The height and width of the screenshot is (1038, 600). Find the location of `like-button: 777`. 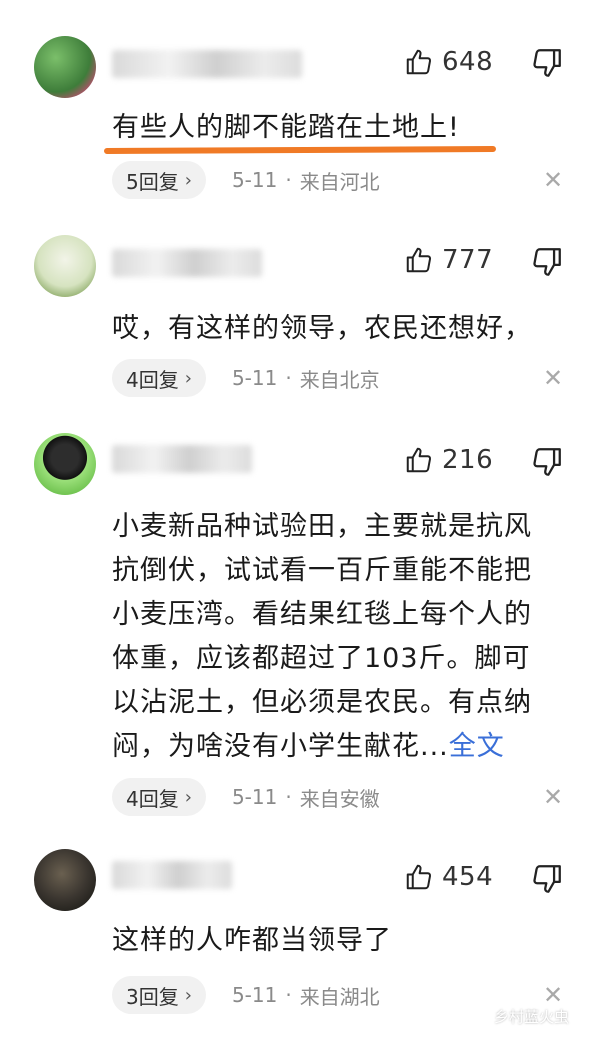

like-button: 777 is located at coordinates (448, 260).